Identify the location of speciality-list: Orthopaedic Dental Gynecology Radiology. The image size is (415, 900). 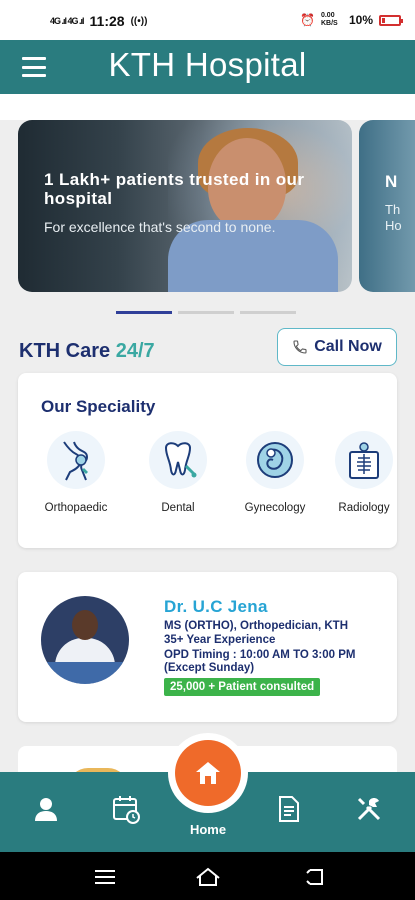
(207, 476).